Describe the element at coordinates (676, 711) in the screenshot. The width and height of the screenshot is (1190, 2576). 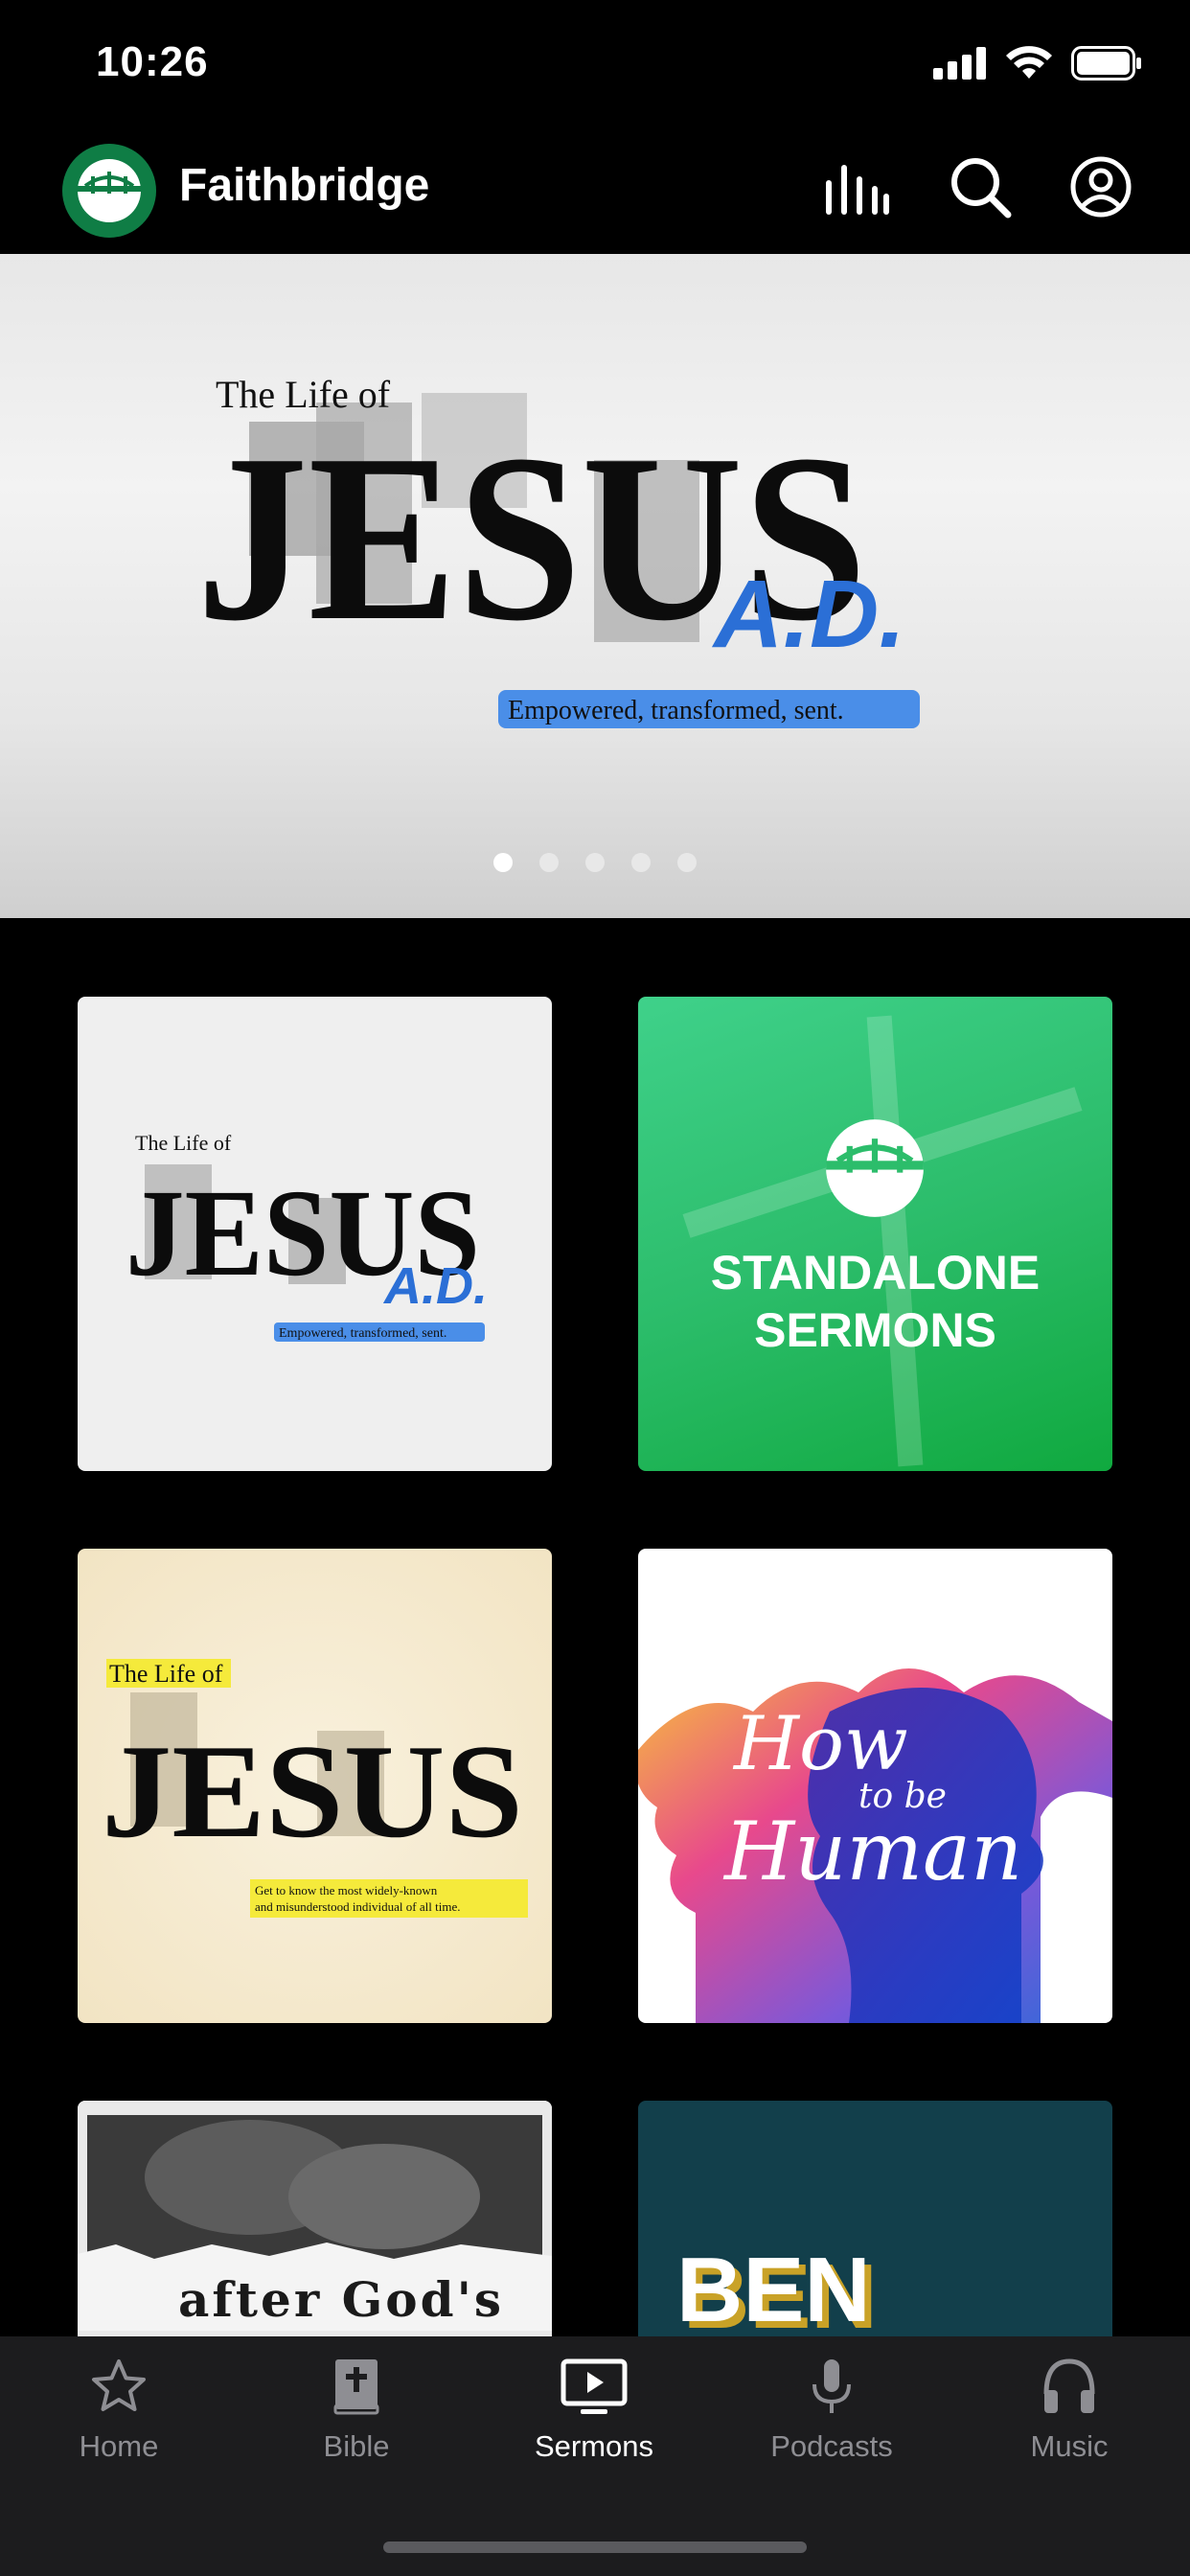
I see `hero-tagline: Empowered, transformed, sent.` at that location.